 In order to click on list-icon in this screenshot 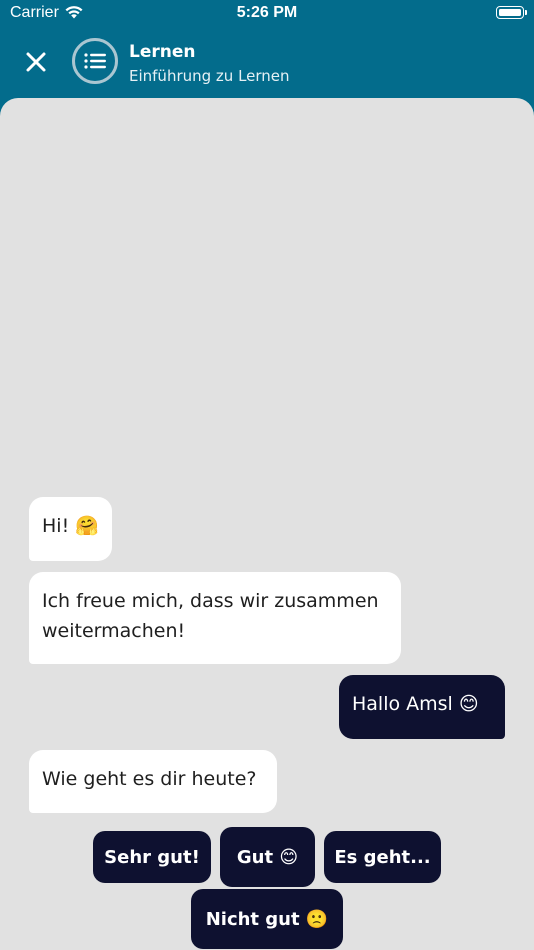, I will do `click(95, 61)`.